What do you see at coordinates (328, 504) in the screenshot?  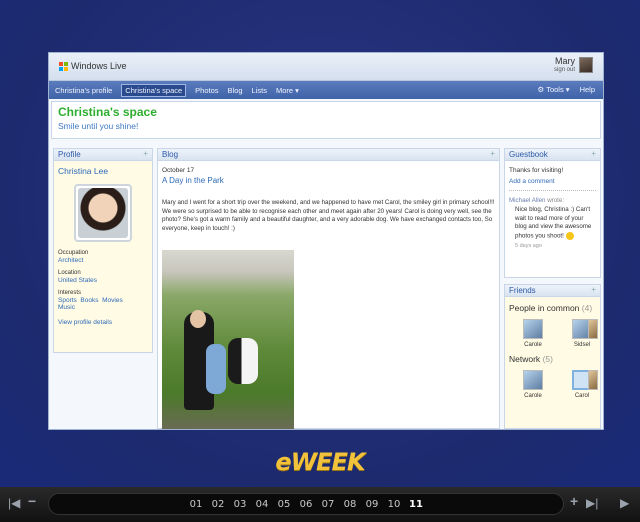 I see `page-07: 07` at bounding box center [328, 504].